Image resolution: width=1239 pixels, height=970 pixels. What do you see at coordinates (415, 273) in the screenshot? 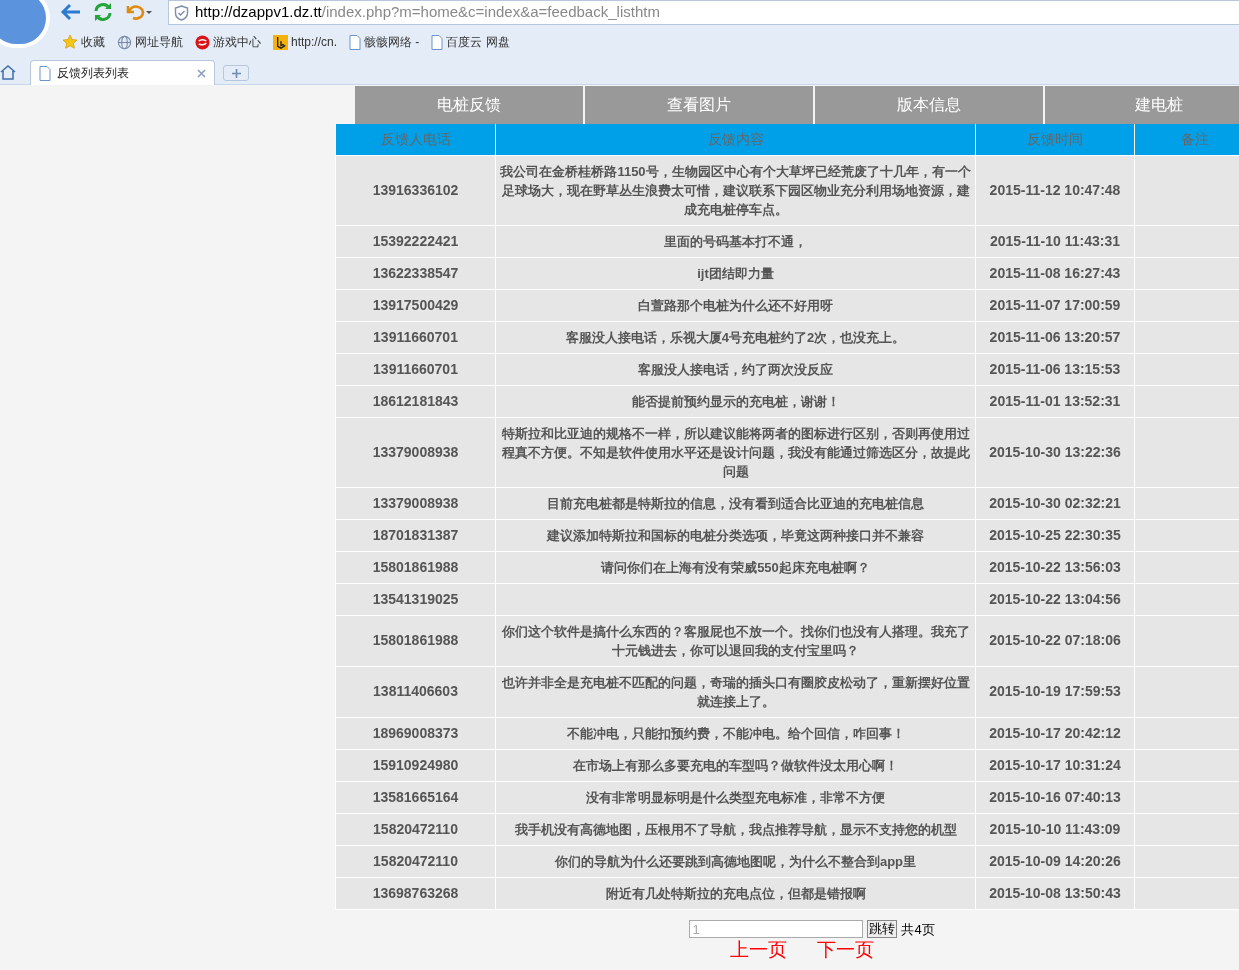
I see `table-cell: 13622338547` at bounding box center [415, 273].